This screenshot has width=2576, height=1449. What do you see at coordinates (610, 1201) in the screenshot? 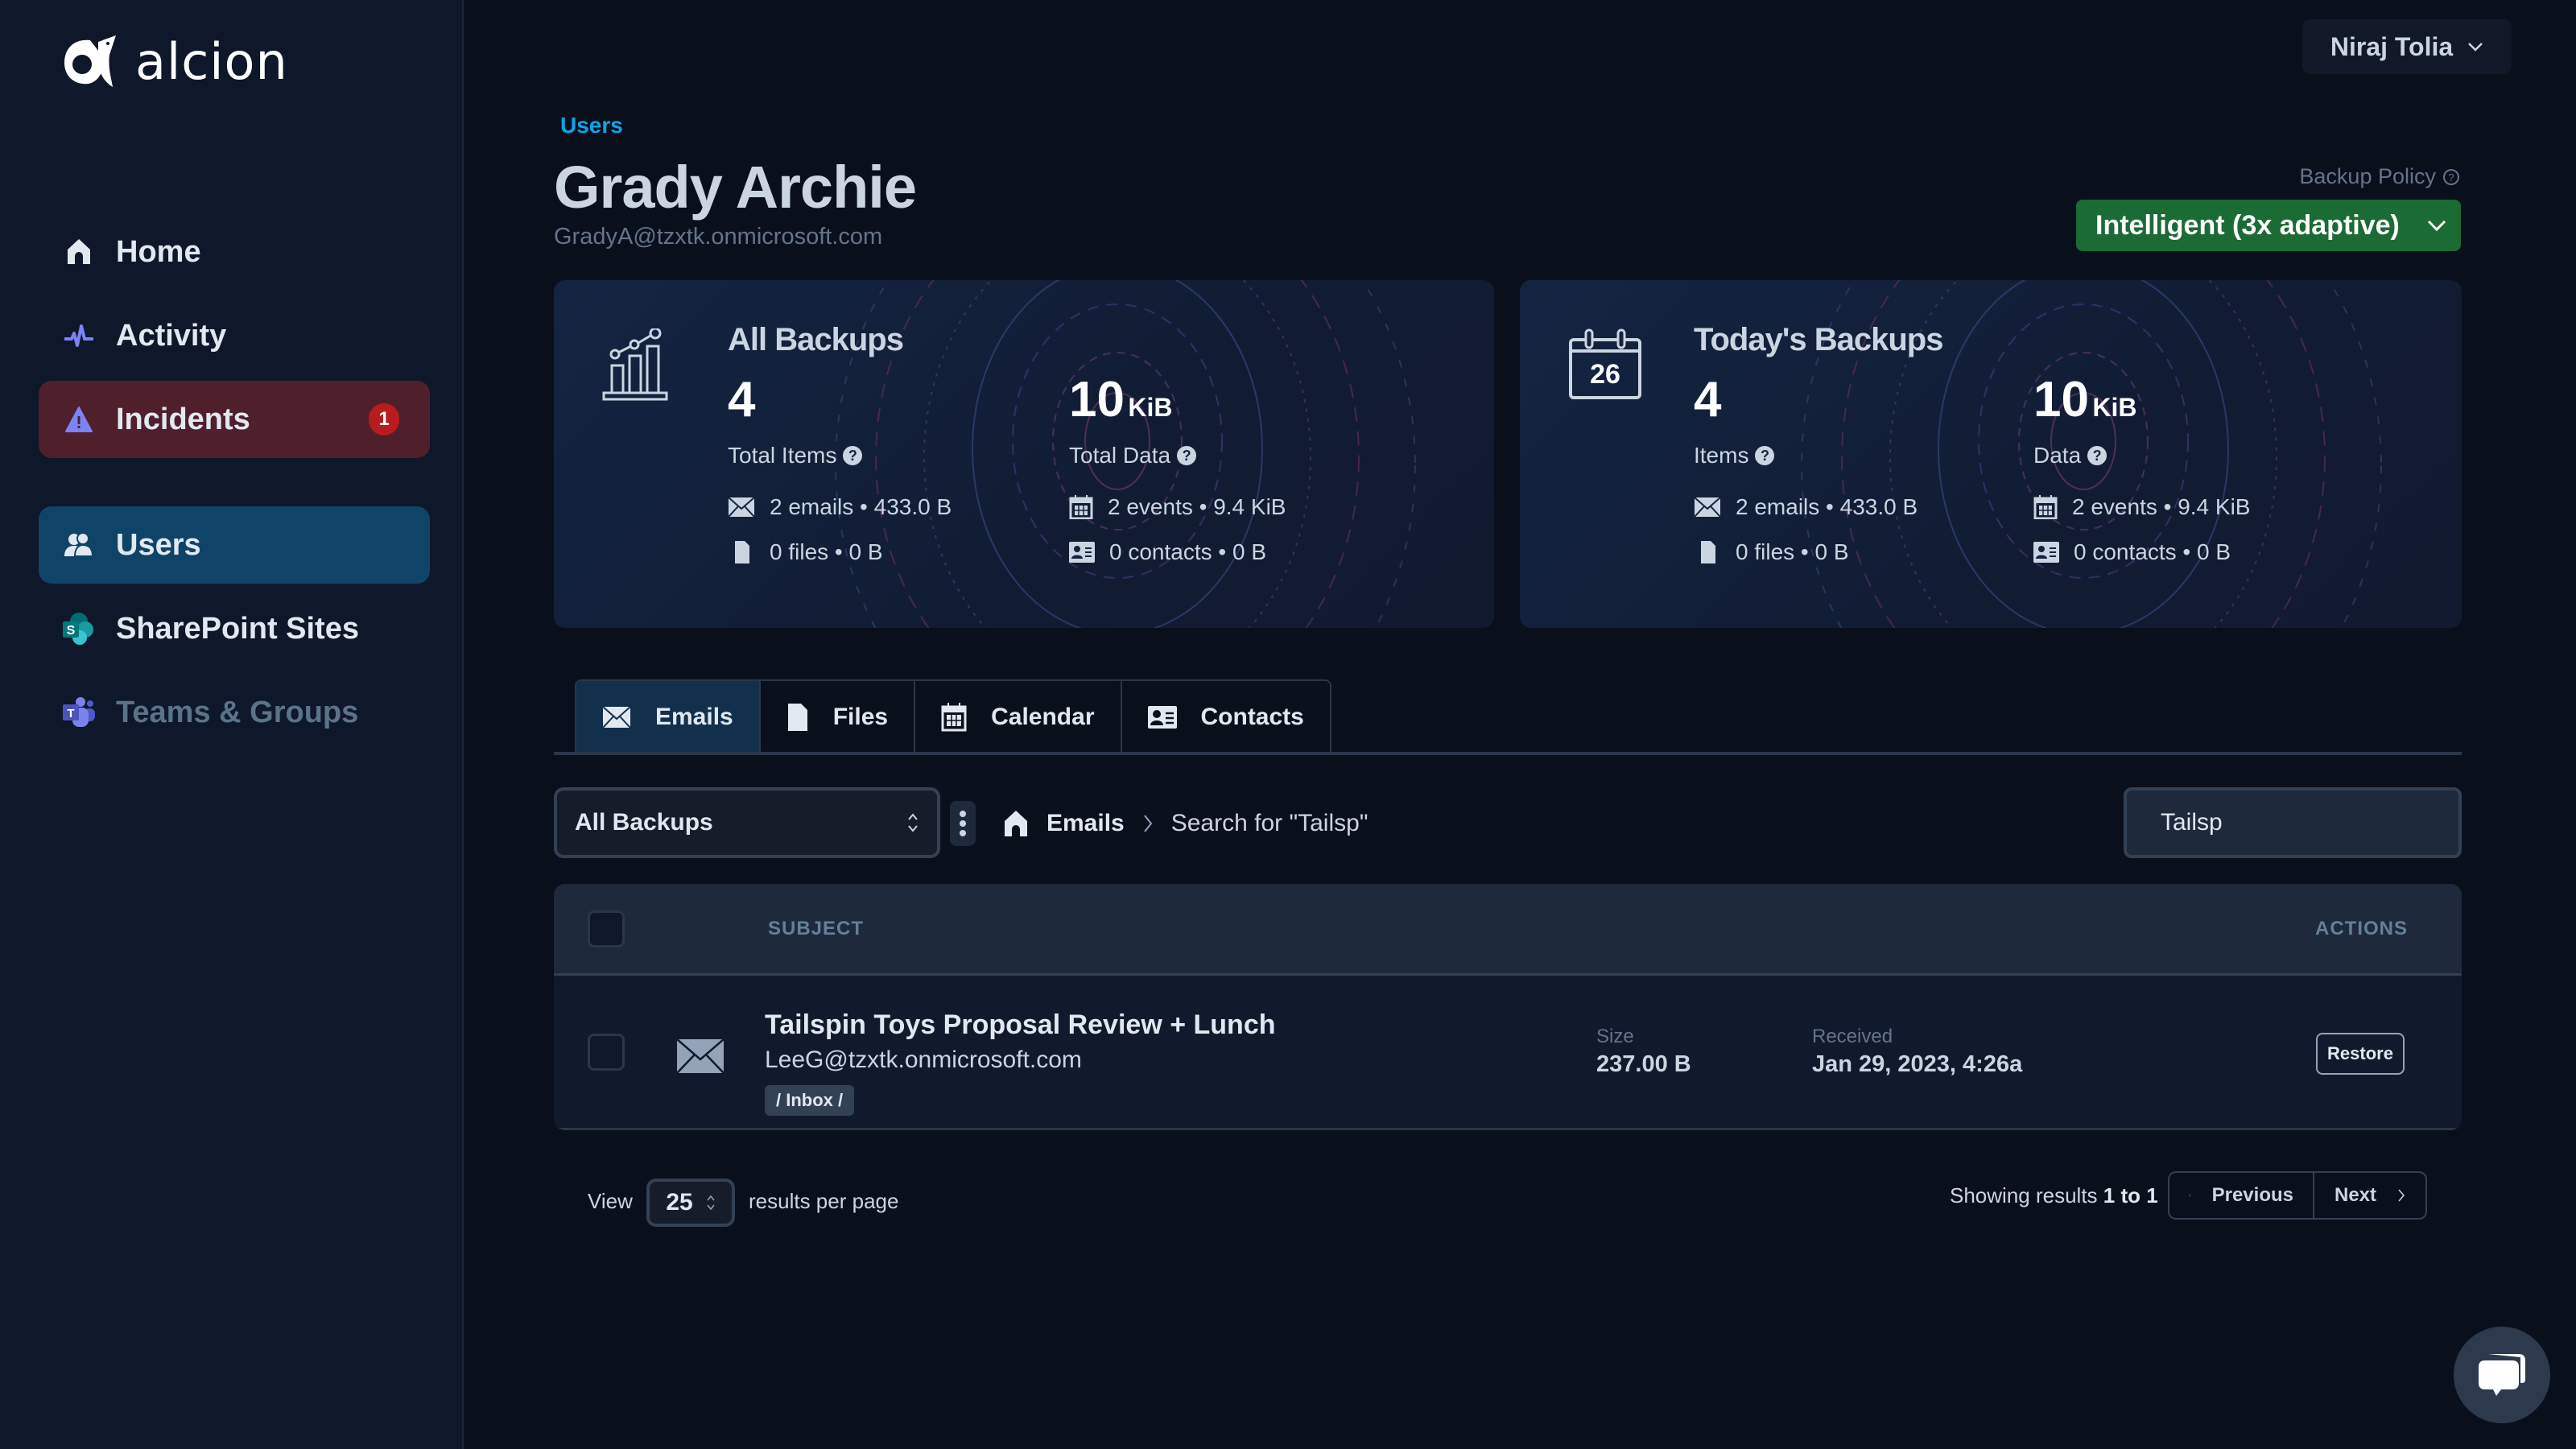
I see `view-label: View` at bounding box center [610, 1201].